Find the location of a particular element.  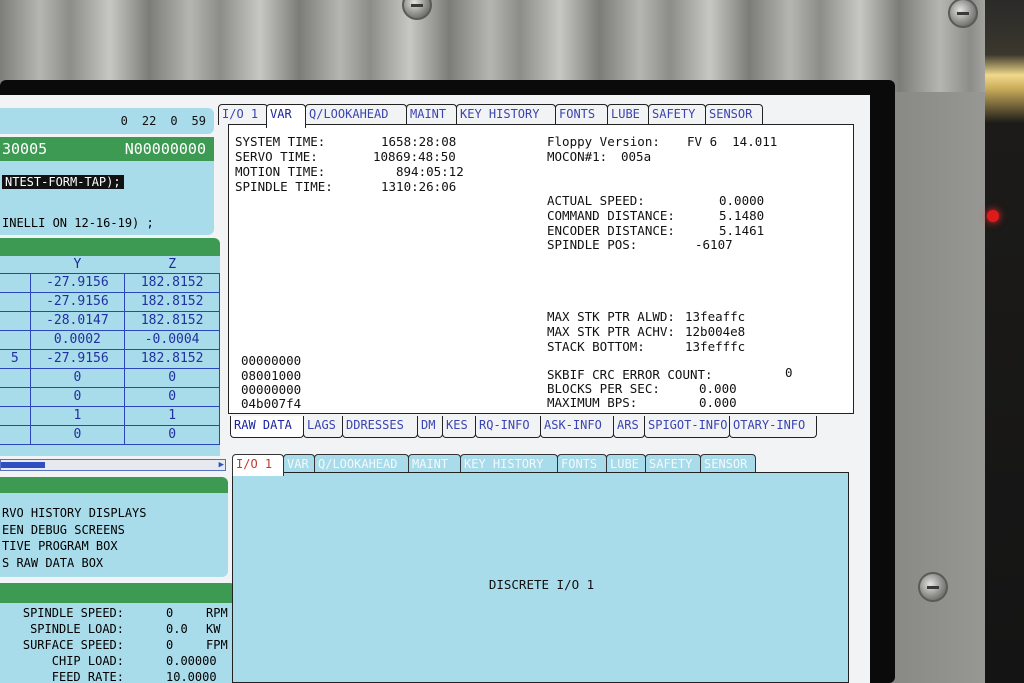

scrollbar-thumb is located at coordinates (23, 465).